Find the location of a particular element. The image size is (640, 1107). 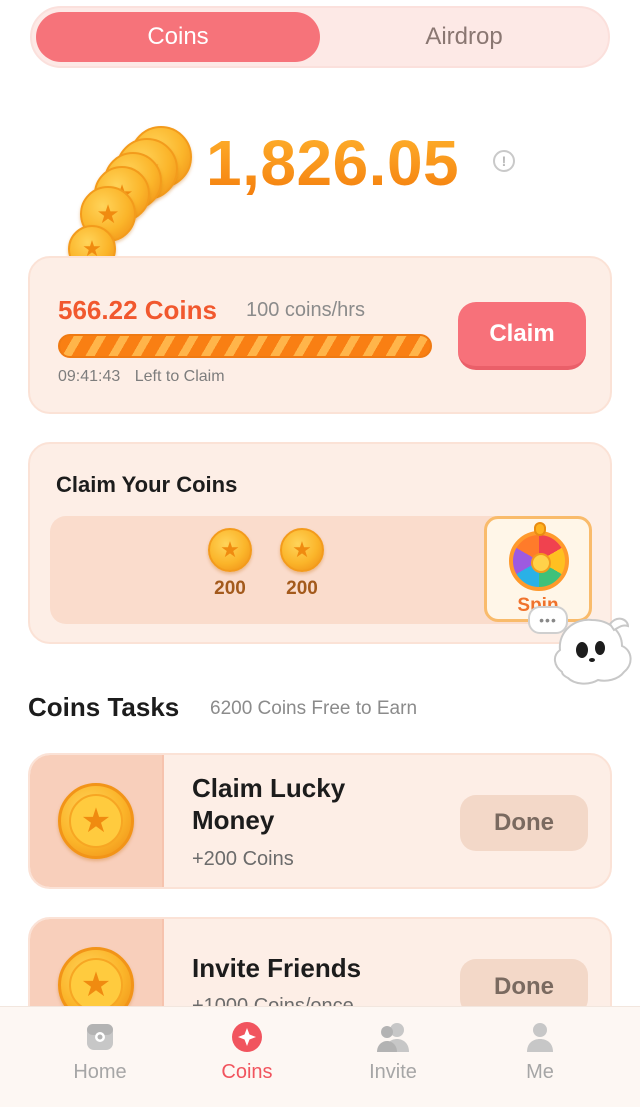

top-tab-bar: Coins Airdrop is located at coordinates (320, 37).